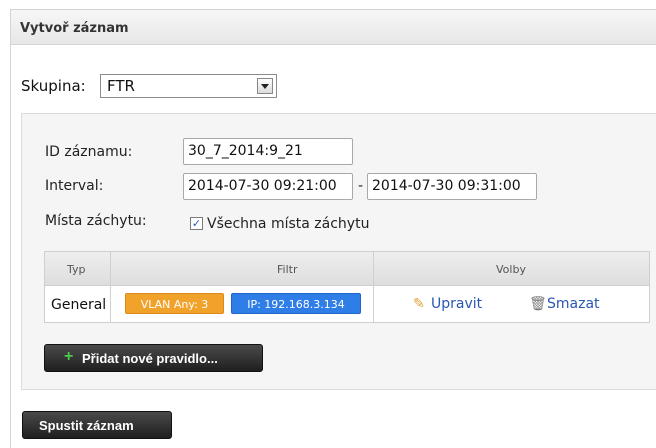 The width and height of the screenshot is (656, 448). Describe the element at coordinates (96, 221) in the screenshot. I see `capture-label: Místa záchytu:` at that location.